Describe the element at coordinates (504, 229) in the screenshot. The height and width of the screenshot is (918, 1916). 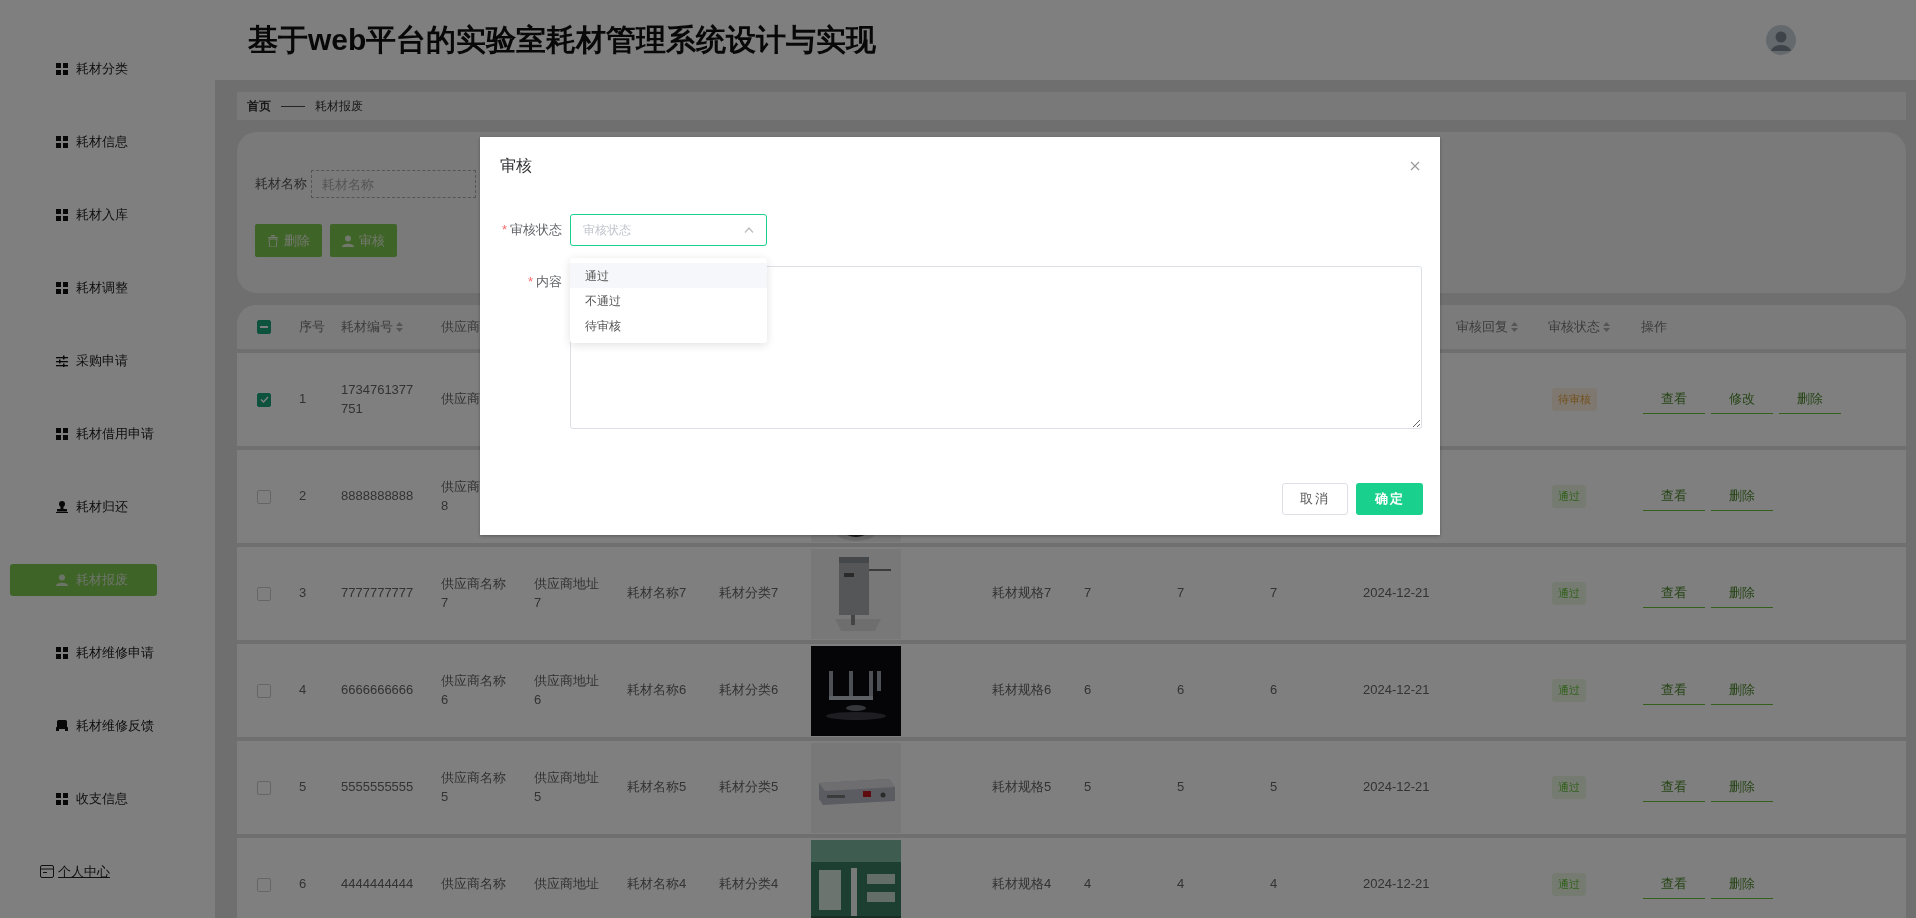
I see `required-mark: *` at that location.